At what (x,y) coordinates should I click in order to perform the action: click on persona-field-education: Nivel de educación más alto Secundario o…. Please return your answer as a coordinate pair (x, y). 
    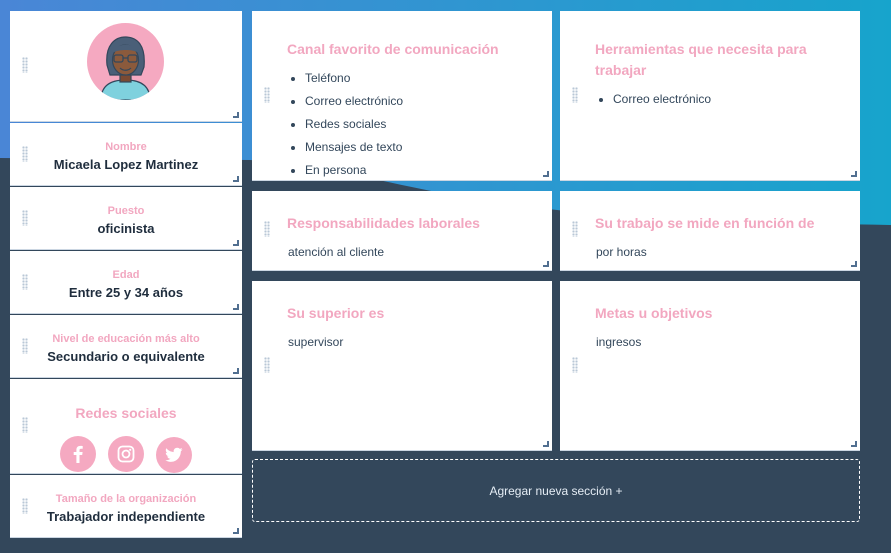
    Looking at the image, I should click on (126, 346).